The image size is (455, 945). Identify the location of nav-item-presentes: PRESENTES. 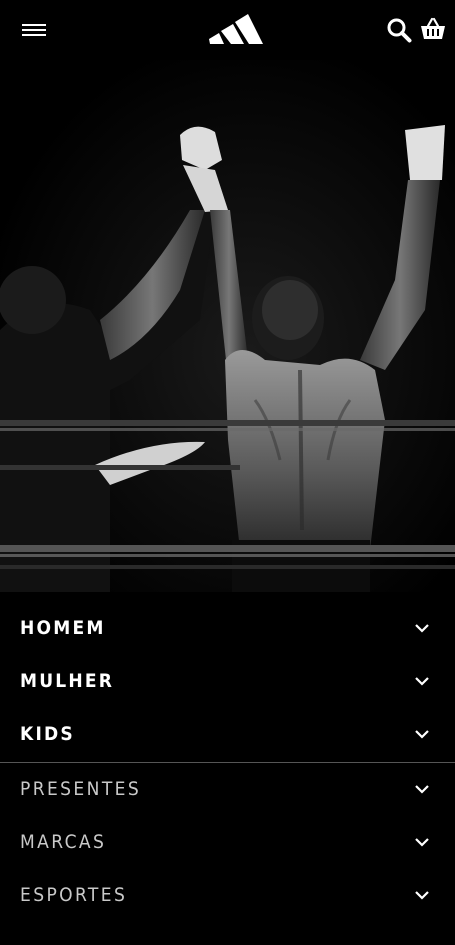
(227, 789).